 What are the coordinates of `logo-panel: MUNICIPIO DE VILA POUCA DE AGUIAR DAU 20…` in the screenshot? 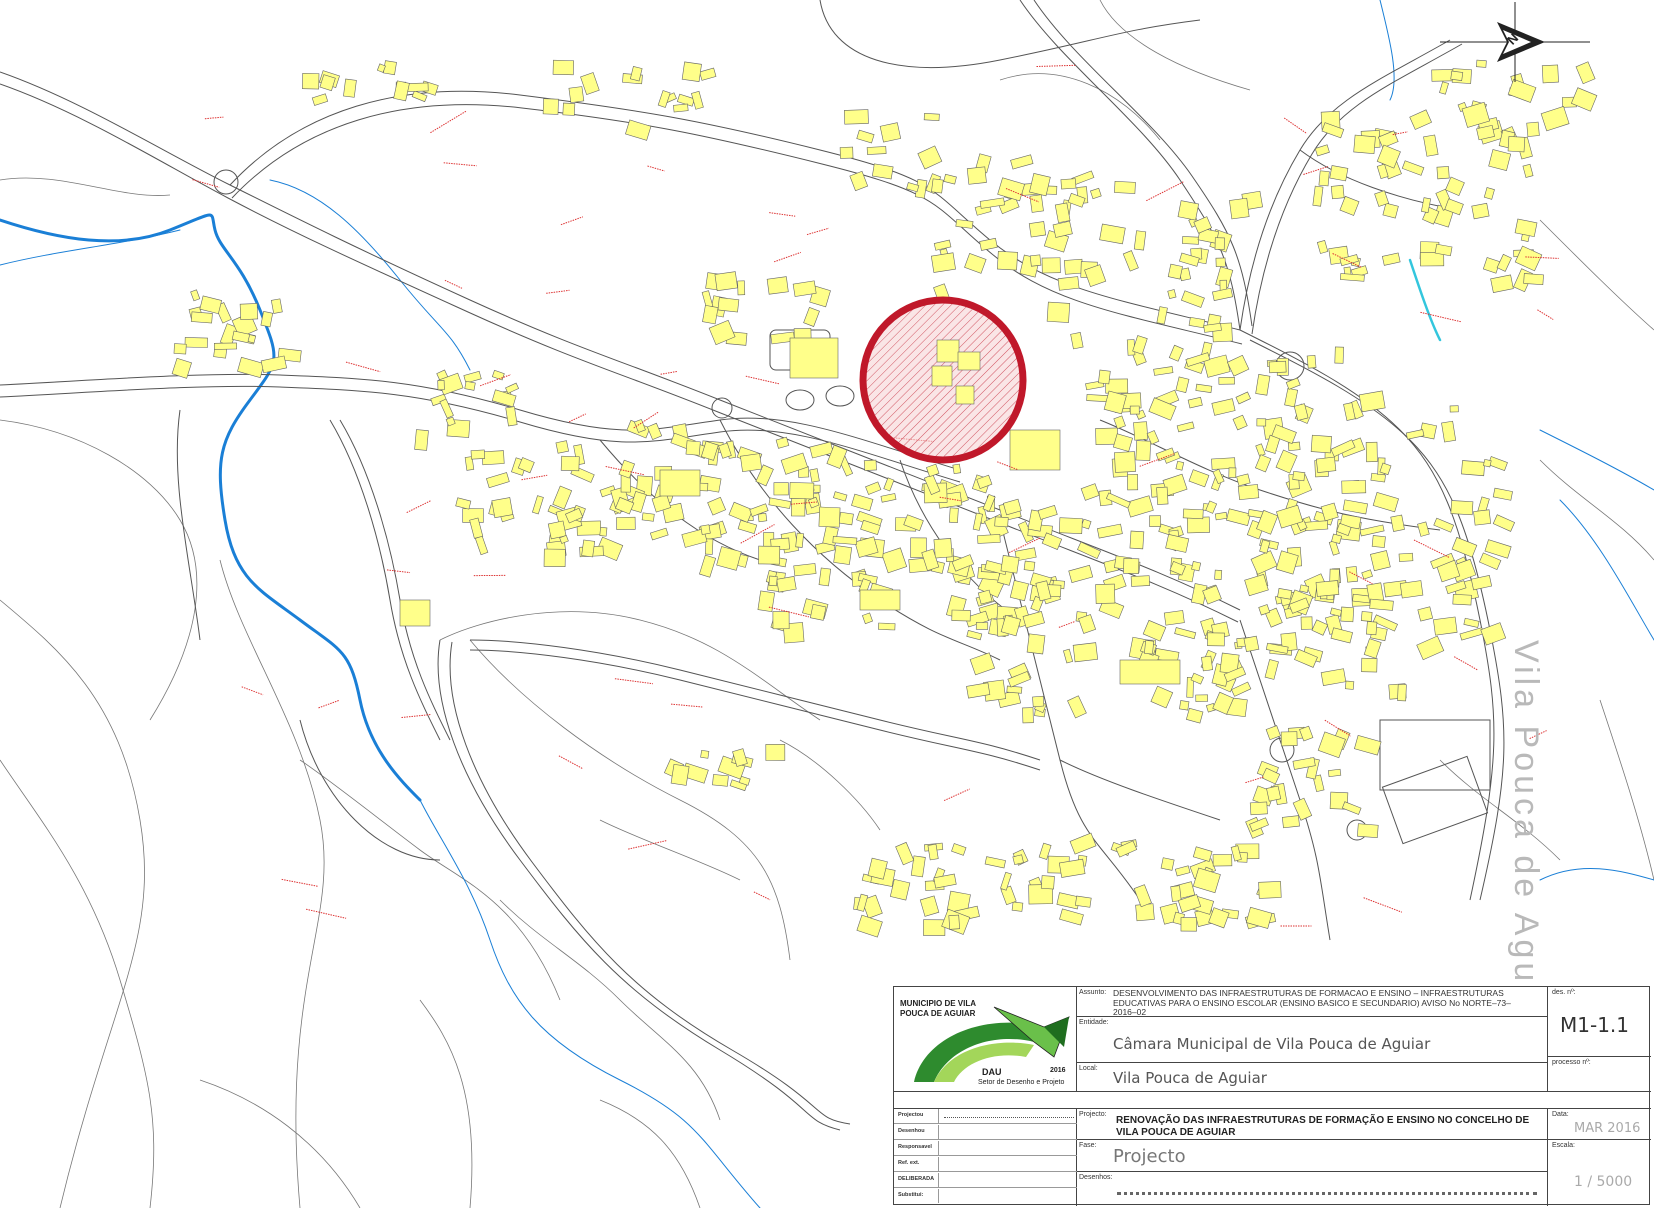 It's located at (985, 1039).